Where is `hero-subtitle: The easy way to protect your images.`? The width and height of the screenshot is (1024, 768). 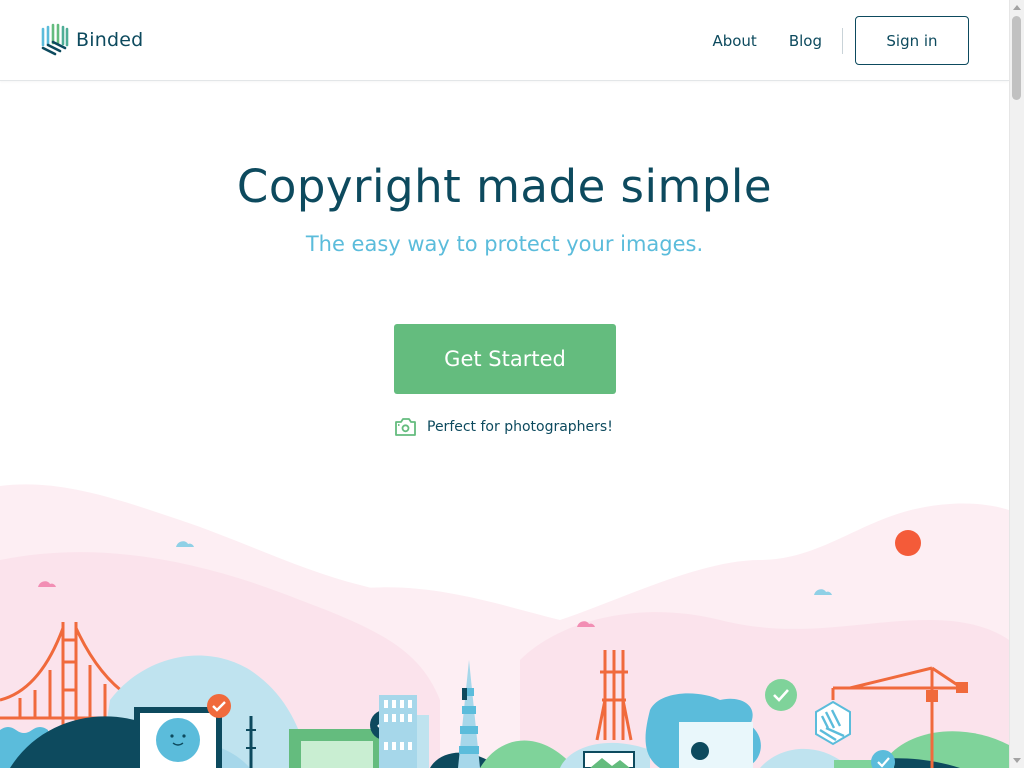 hero-subtitle: The easy way to protect your images. is located at coordinates (504, 244).